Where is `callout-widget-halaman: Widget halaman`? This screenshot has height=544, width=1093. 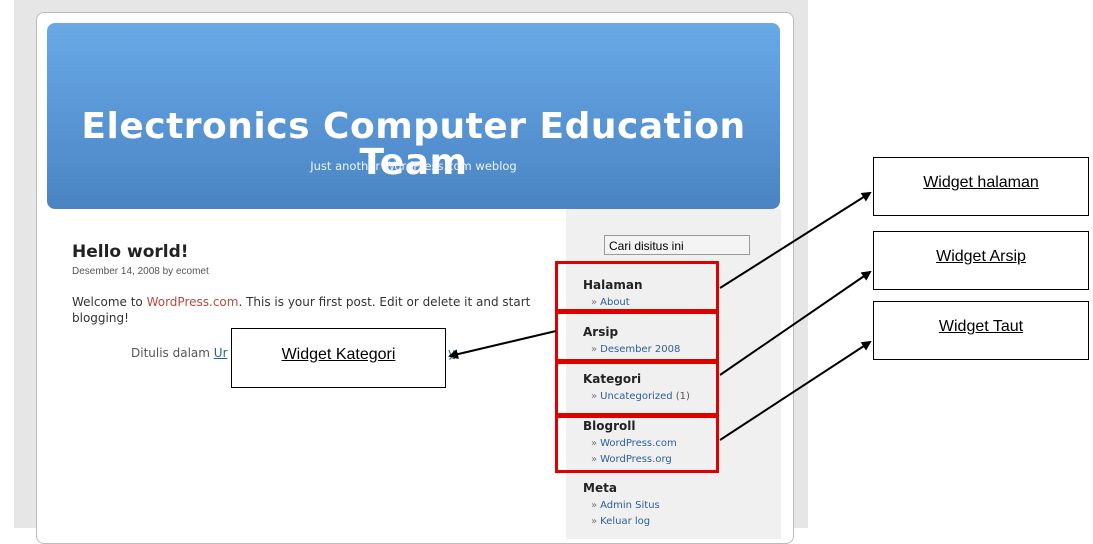
callout-widget-halaman: Widget halaman is located at coordinates (981, 186).